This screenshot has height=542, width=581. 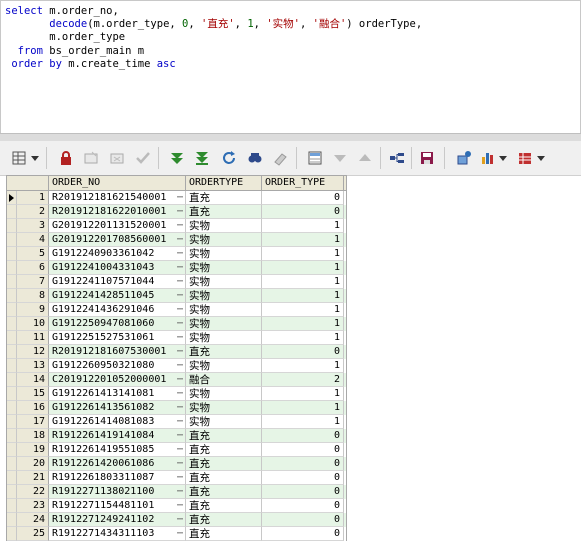 I want to click on table-row: 3 G201912201131520001 ⋯ 实物 1, so click(x=176, y=226).